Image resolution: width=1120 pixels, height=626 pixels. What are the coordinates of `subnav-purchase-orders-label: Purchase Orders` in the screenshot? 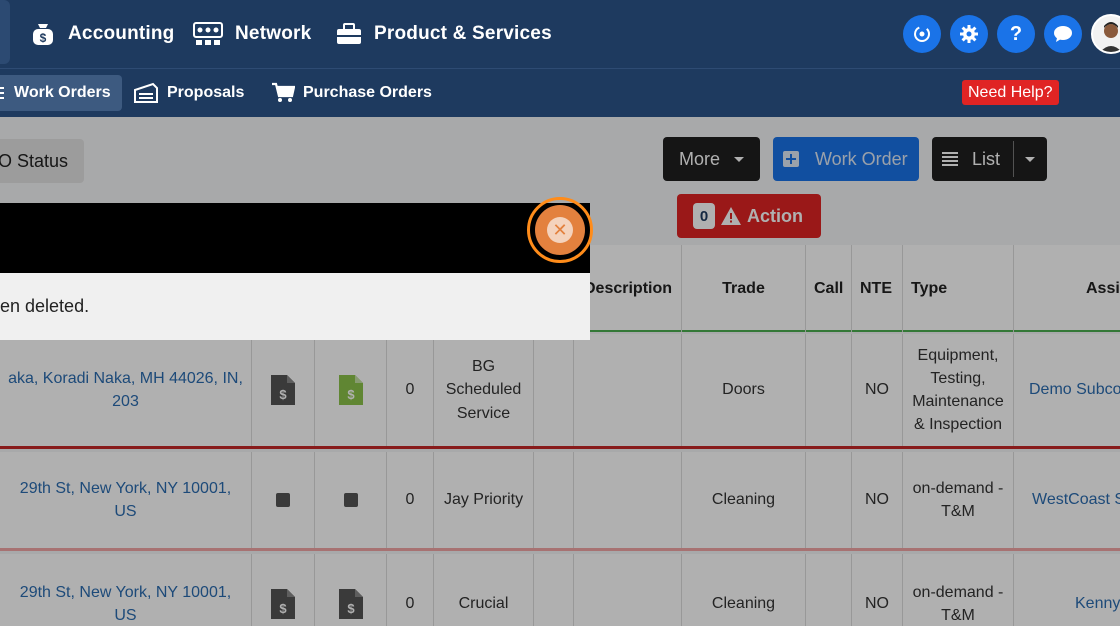 It's located at (367, 92).